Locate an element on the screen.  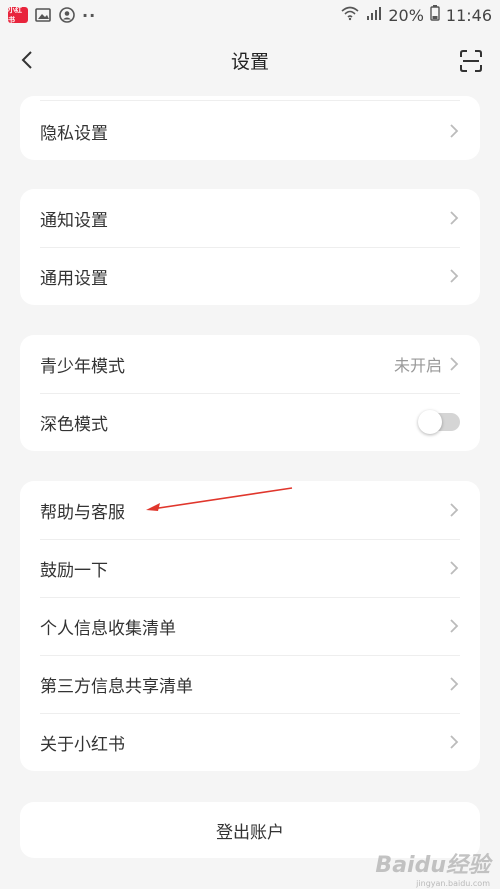
nav-bar: 设置 is located at coordinates (250, 60).